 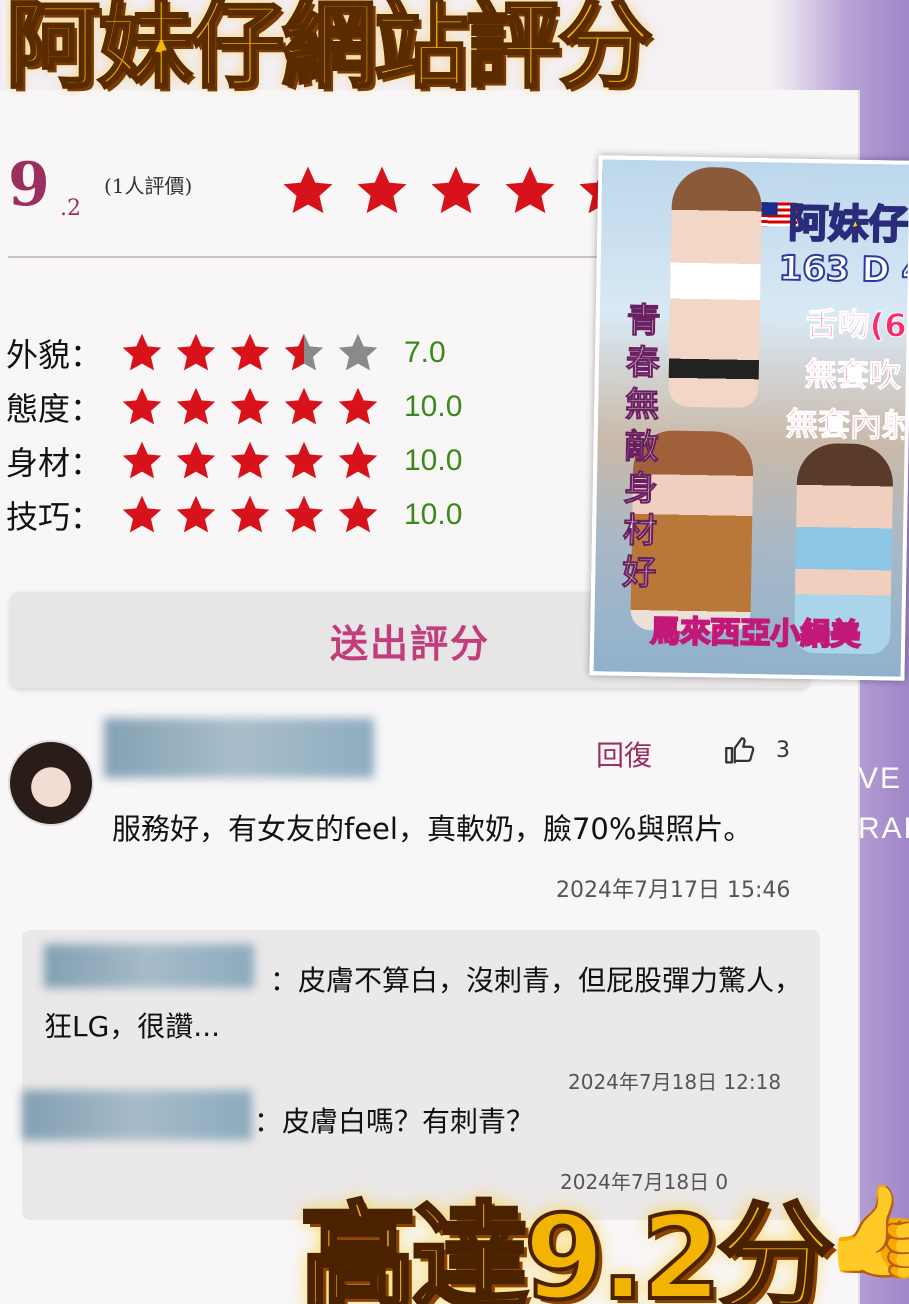 What do you see at coordinates (673, 890) in the screenshot?
I see `comment-date: 2024年7月17日 15:46` at bounding box center [673, 890].